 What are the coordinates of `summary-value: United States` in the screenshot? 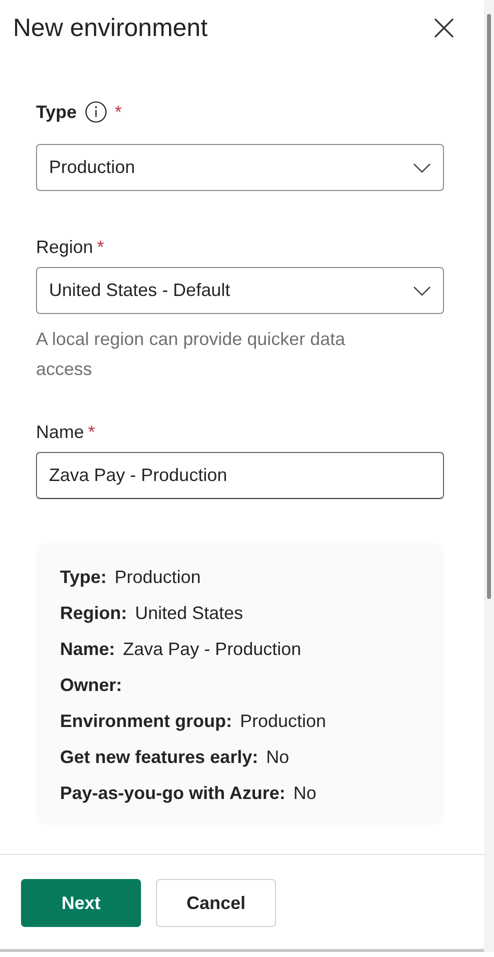 It's located at (189, 613).